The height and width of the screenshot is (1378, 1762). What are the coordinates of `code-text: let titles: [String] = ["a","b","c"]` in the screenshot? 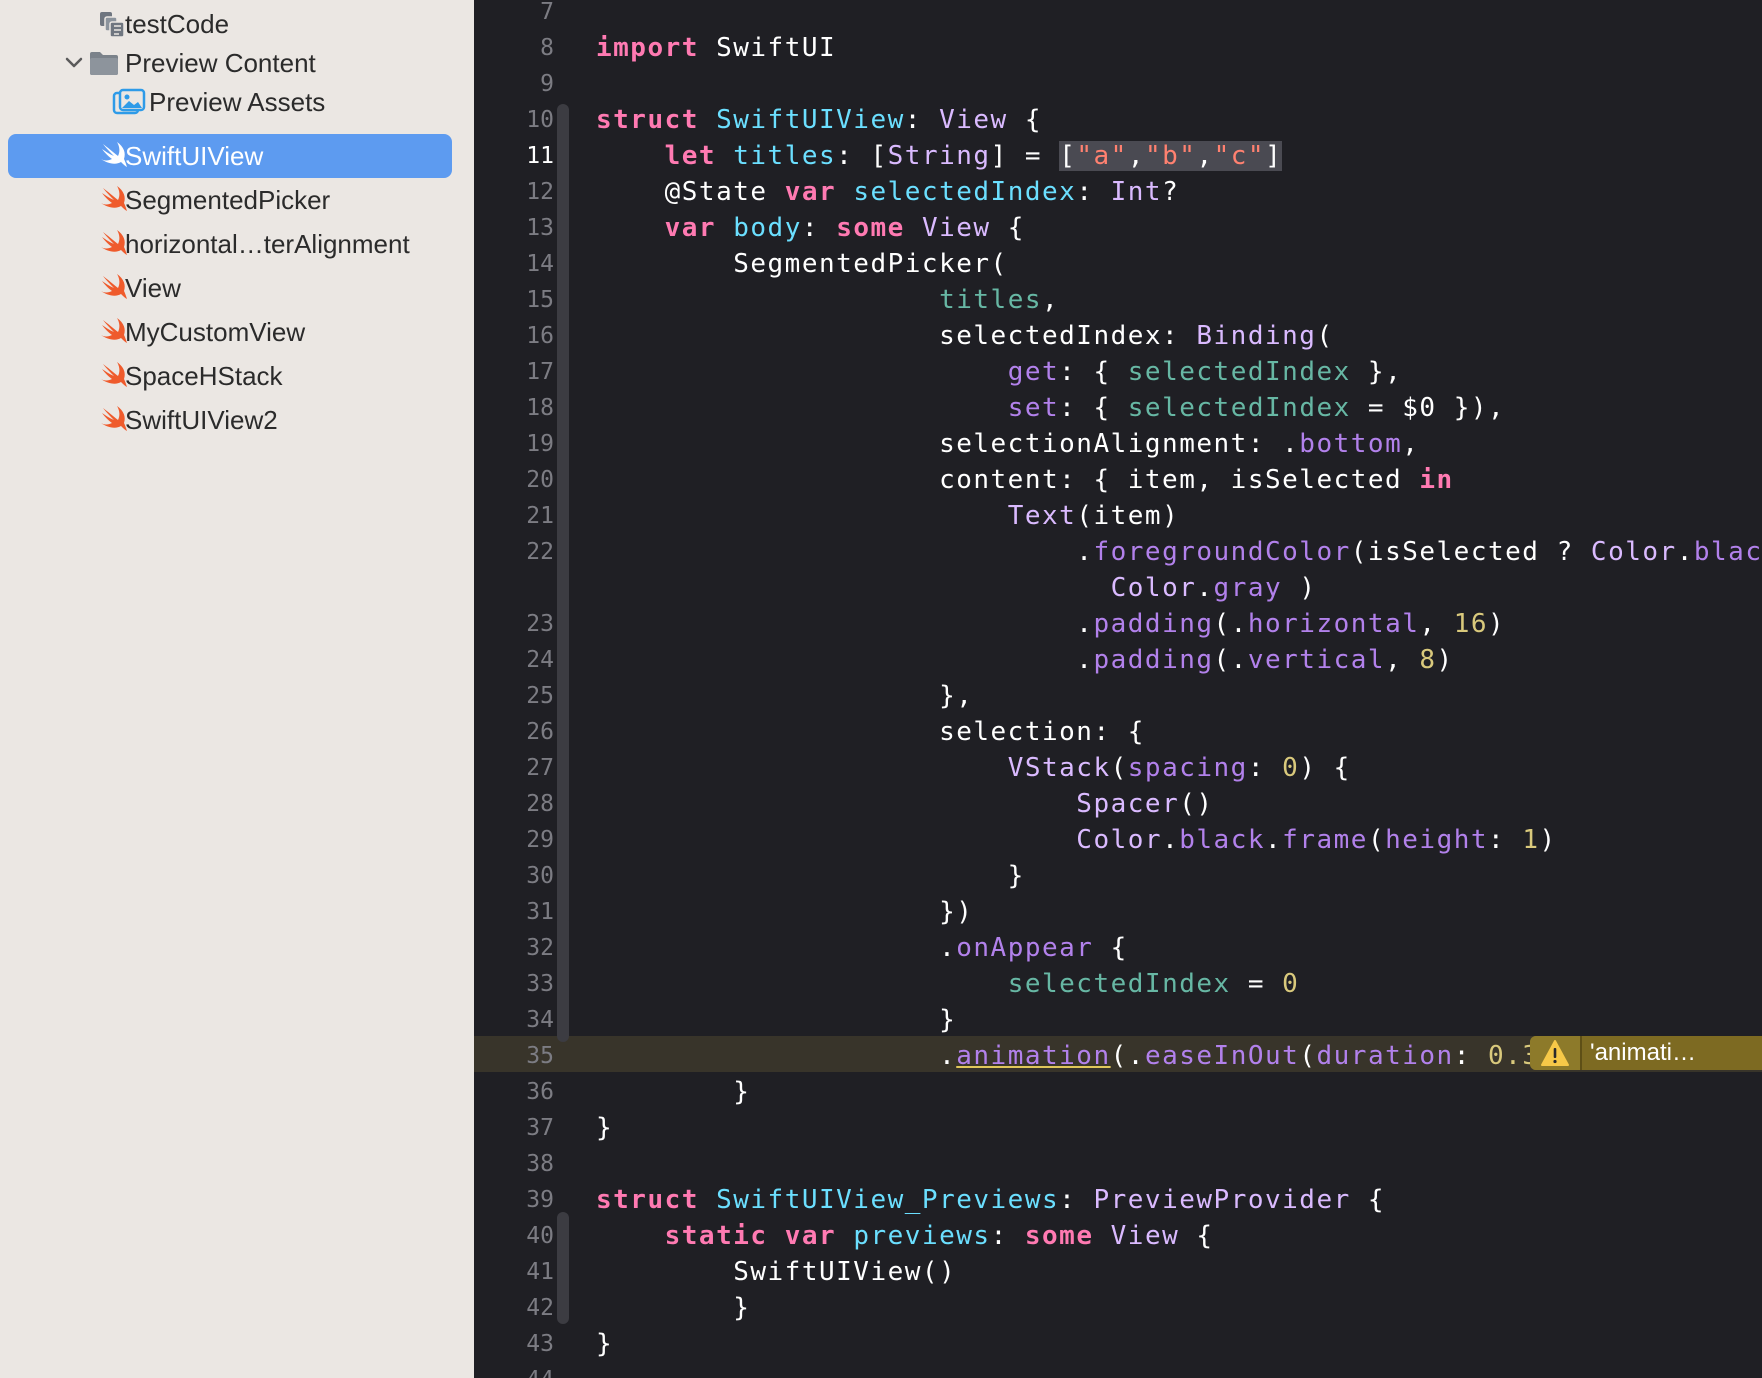 It's located at (939, 156).